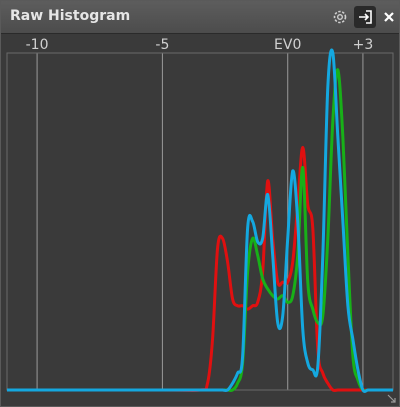 Image resolution: width=400 pixels, height=407 pixels. What do you see at coordinates (162, 45) in the screenshot?
I see `x-tick-label: -5` at bounding box center [162, 45].